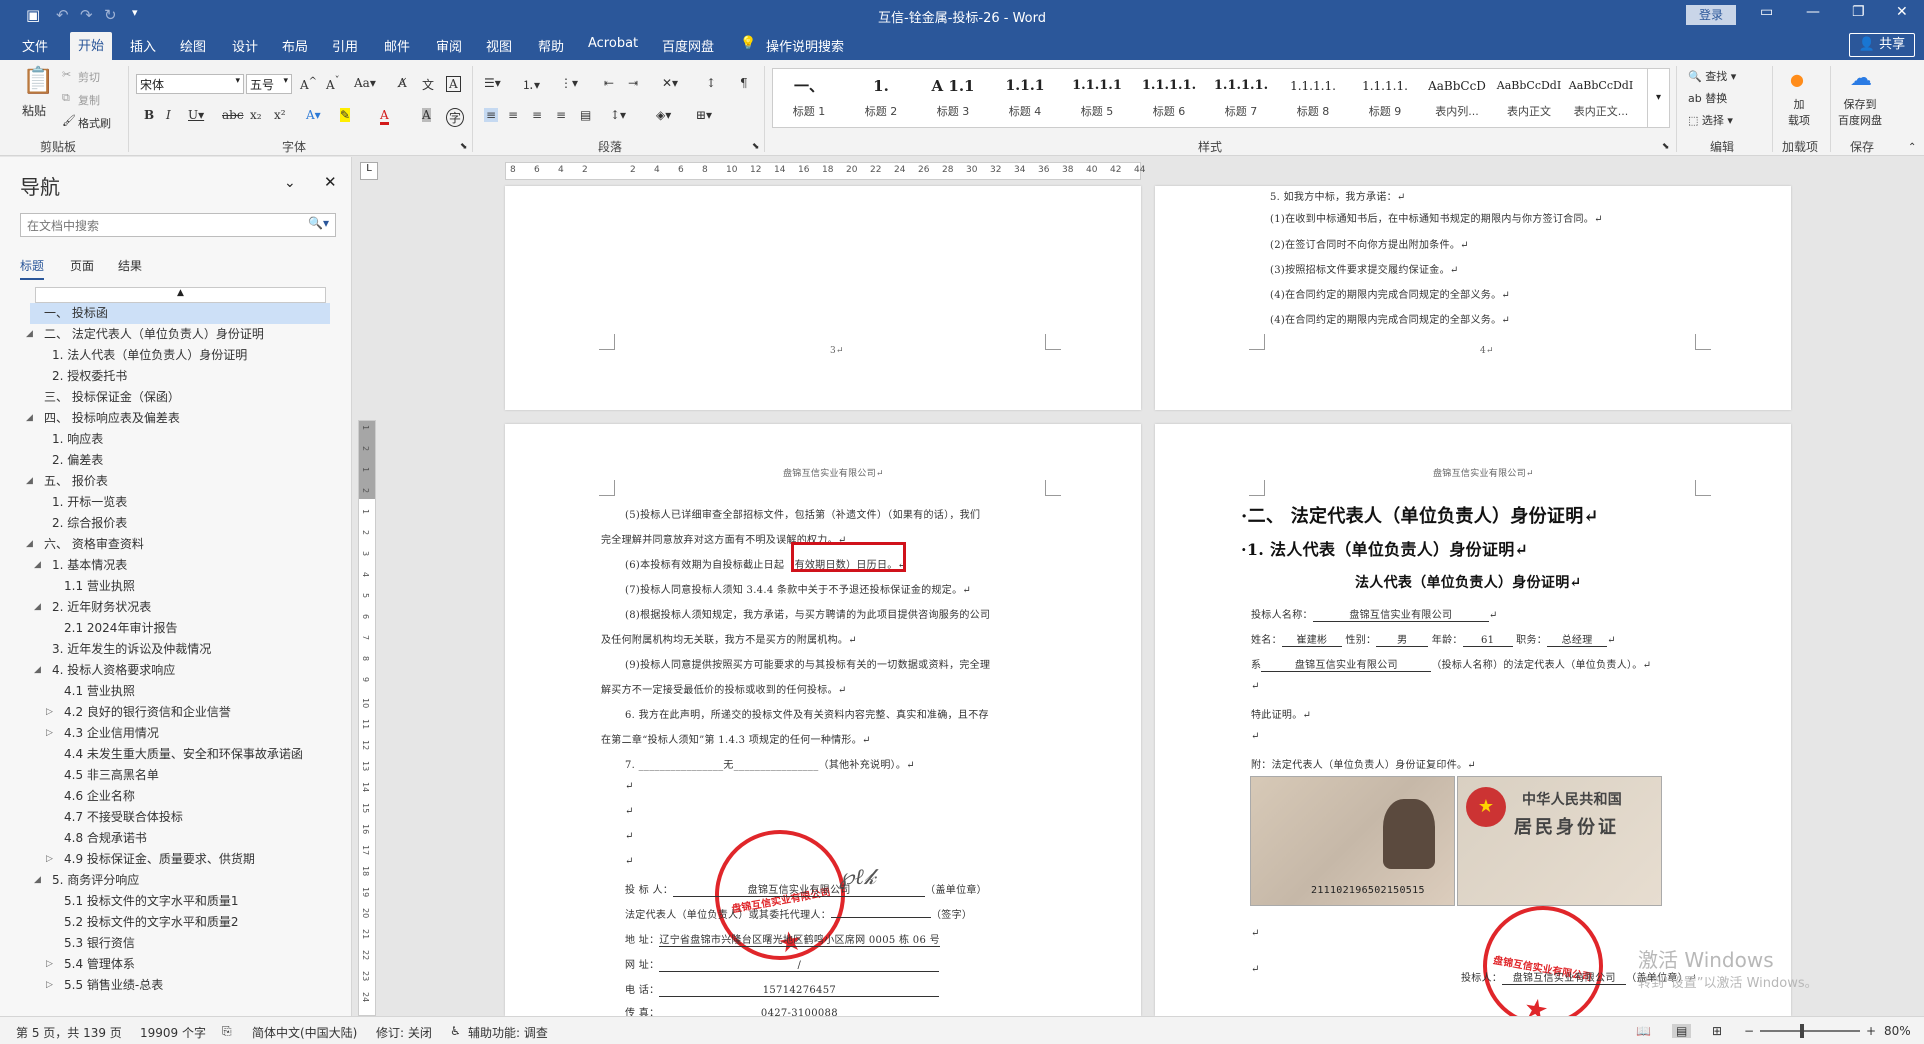 This screenshot has height=1044, width=1924. I want to click on nav-heading-item: 5.3 银行资信, so click(180, 943).